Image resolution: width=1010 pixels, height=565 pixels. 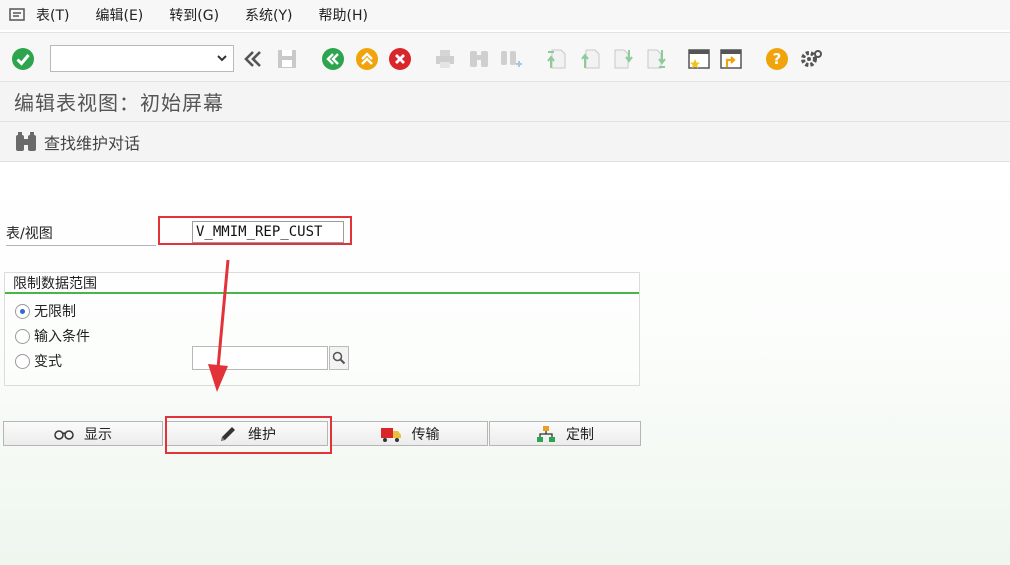 I want to click on restrict-data-range-group: 限制数据范围 无限制 输入条件 变式, so click(x=322, y=329).